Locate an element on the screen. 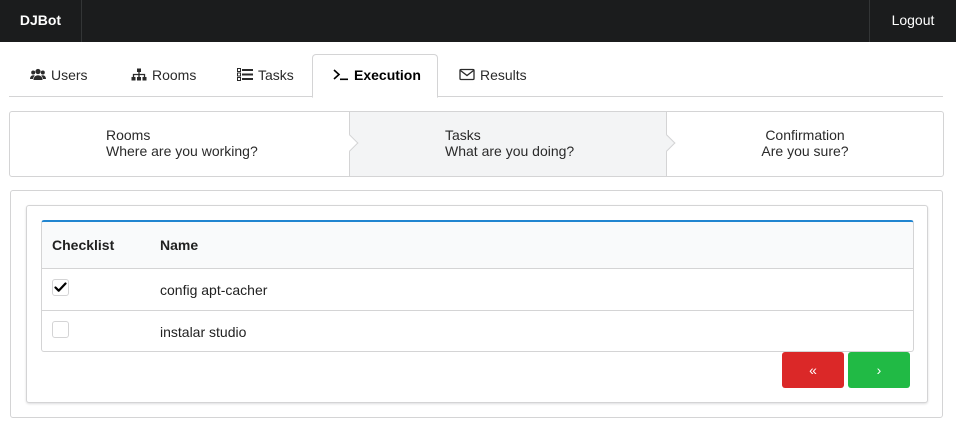 This screenshot has width=956, height=433. tab-execution: Execution is located at coordinates (375, 76).